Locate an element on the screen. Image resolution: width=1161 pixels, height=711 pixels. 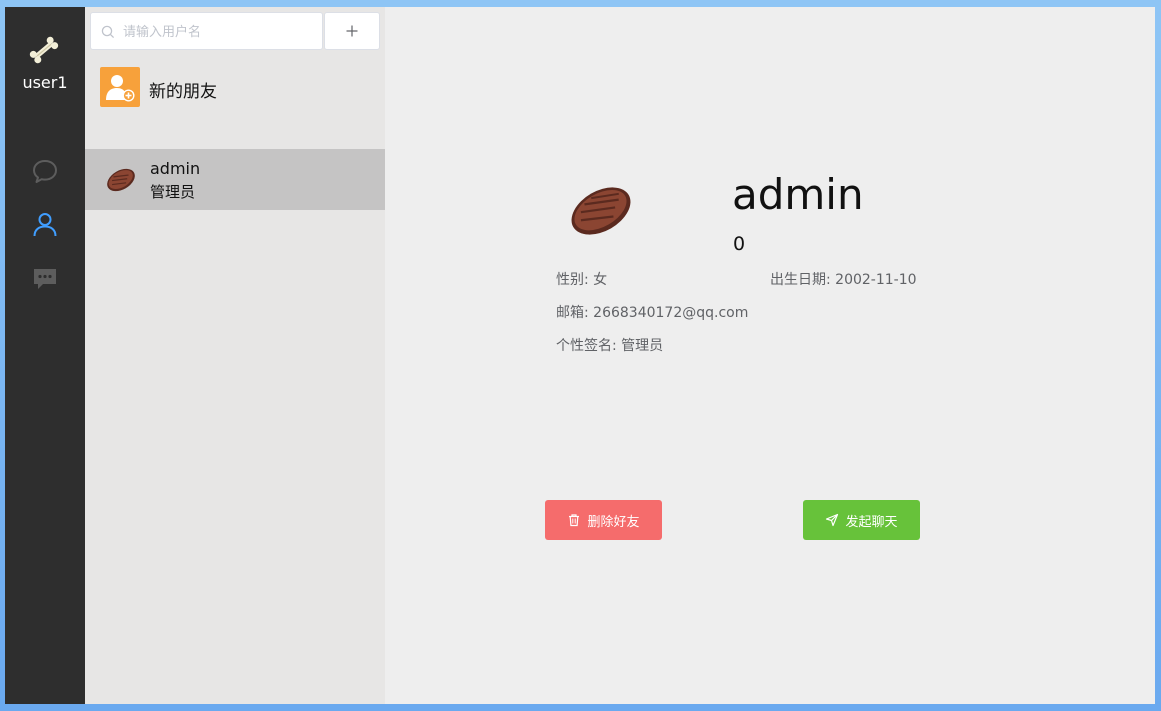
email-row: 邮箱: 2668340172@qq.com is located at coordinates (652, 312).